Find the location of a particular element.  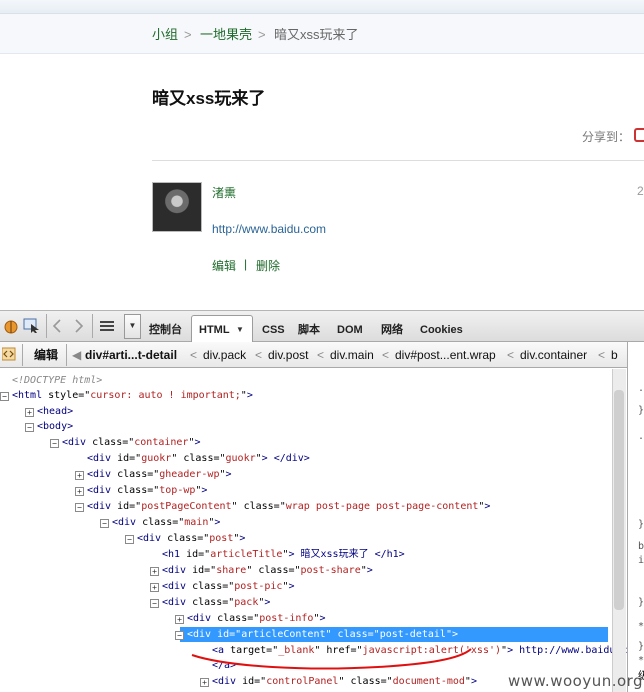

delete-link: 删除 is located at coordinates (268, 265).